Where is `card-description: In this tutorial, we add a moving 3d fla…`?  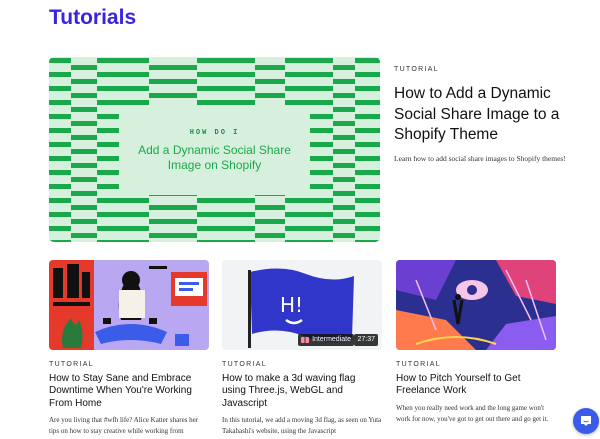 card-description: In this tutorial, we add a moving 3d fla… is located at coordinates (302, 425).